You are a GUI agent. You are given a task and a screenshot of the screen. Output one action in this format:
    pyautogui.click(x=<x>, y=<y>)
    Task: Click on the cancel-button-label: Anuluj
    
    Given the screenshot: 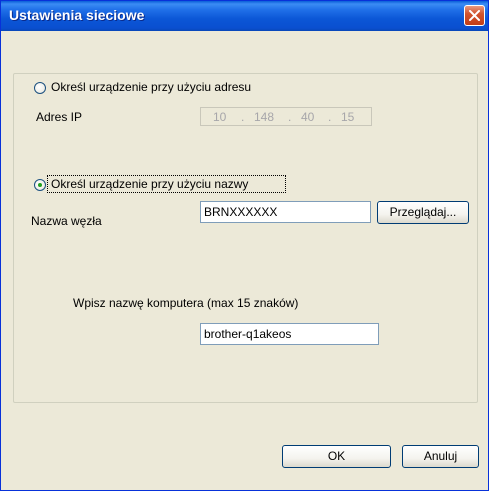 What is the action you would take?
    pyautogui.click(x=440, y=456)
    